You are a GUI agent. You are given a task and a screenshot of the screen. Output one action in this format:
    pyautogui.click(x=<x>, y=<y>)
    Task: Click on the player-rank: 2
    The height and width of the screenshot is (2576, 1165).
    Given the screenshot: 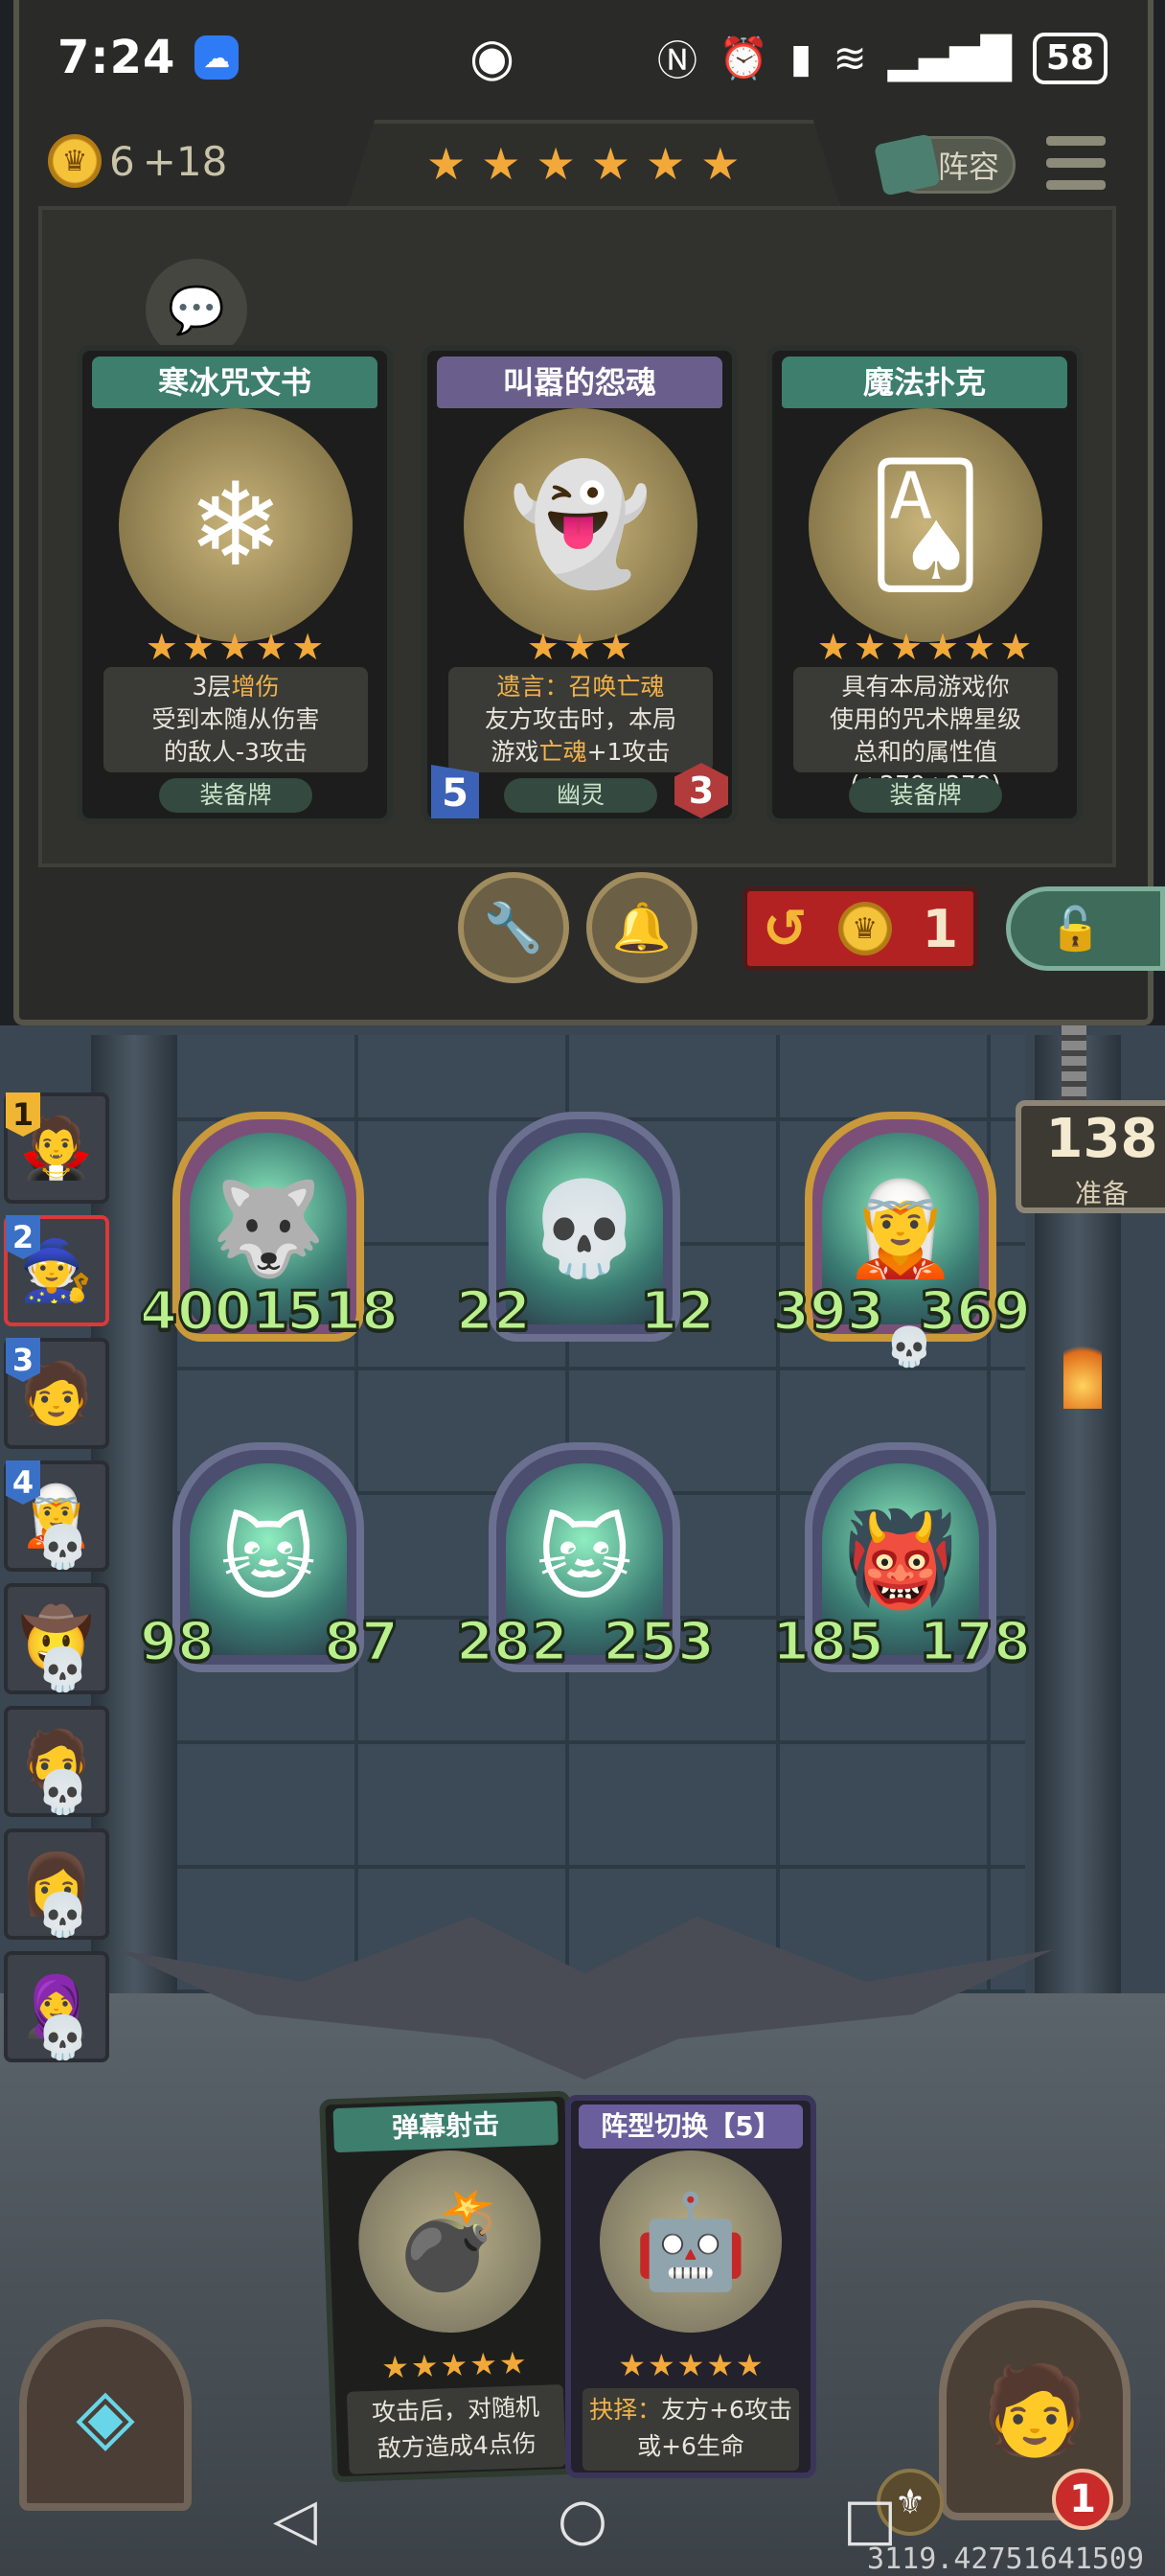 What is the action you would take?
    pyautogui.click(x=23, y=1237)
    